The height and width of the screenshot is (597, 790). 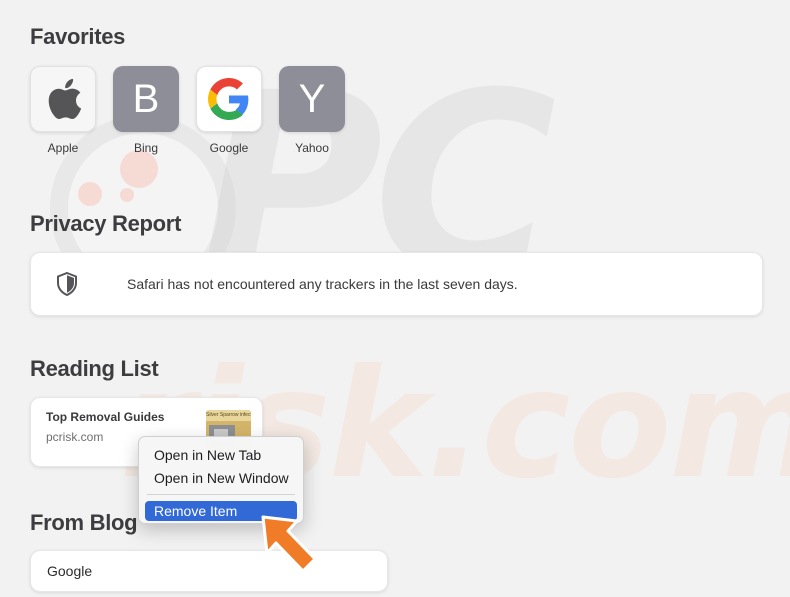 What do you see at coordinates (84, 522) in the screenshot?
I see `from-blog-heading: From Blog` at bounding box center [84, 522].